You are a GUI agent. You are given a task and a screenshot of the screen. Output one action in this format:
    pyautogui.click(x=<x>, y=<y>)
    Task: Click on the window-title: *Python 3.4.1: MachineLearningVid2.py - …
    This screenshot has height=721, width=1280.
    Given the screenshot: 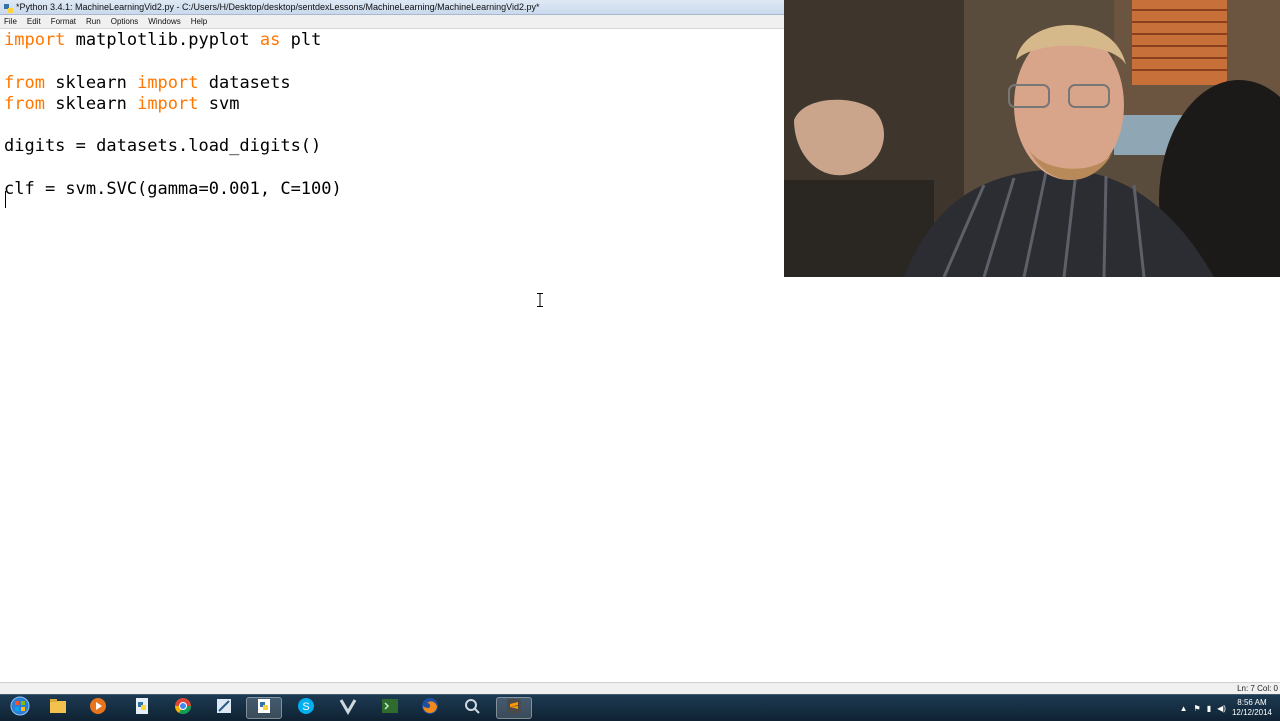 What is the action you would take?
    pyautogui.click(x=278, y=7)
    